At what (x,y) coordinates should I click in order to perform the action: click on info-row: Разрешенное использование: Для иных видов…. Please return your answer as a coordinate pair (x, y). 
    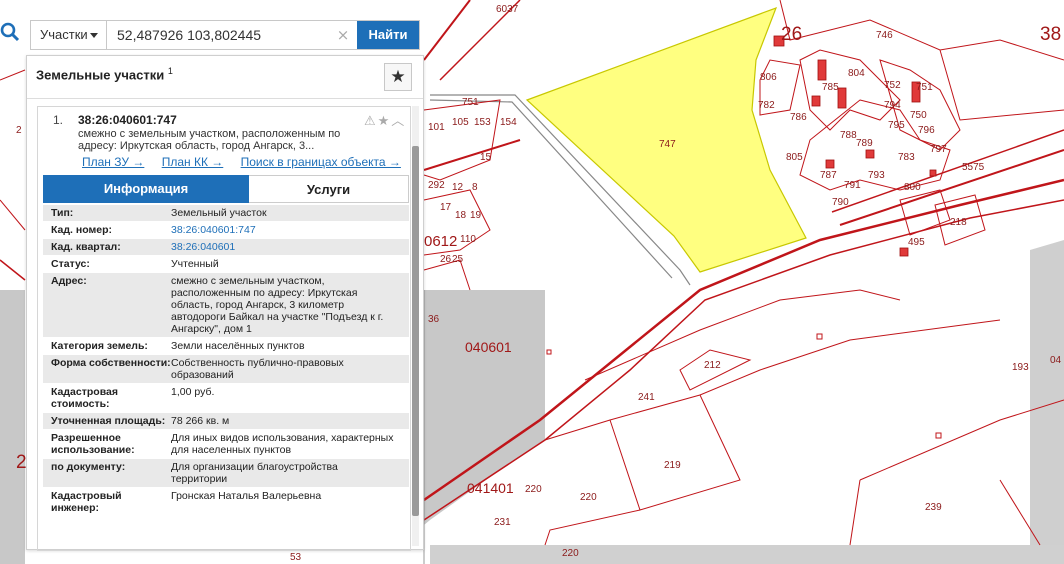
    Looking at the image, I should click on (226, 444).